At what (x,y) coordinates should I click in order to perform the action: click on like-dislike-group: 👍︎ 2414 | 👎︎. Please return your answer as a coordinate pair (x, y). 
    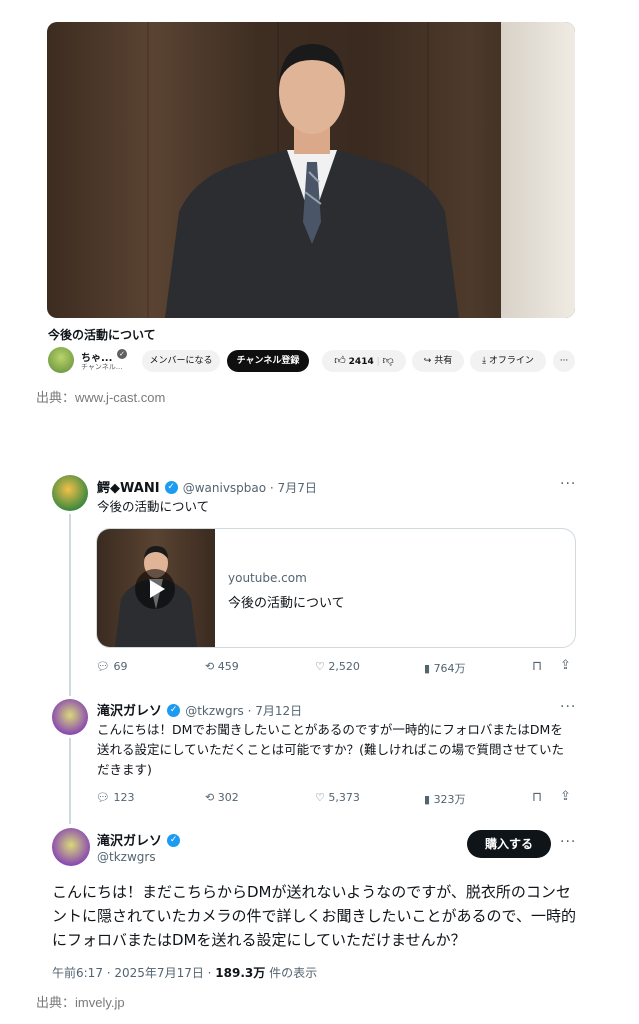
    Looking at the image, I should click on (364, 361).